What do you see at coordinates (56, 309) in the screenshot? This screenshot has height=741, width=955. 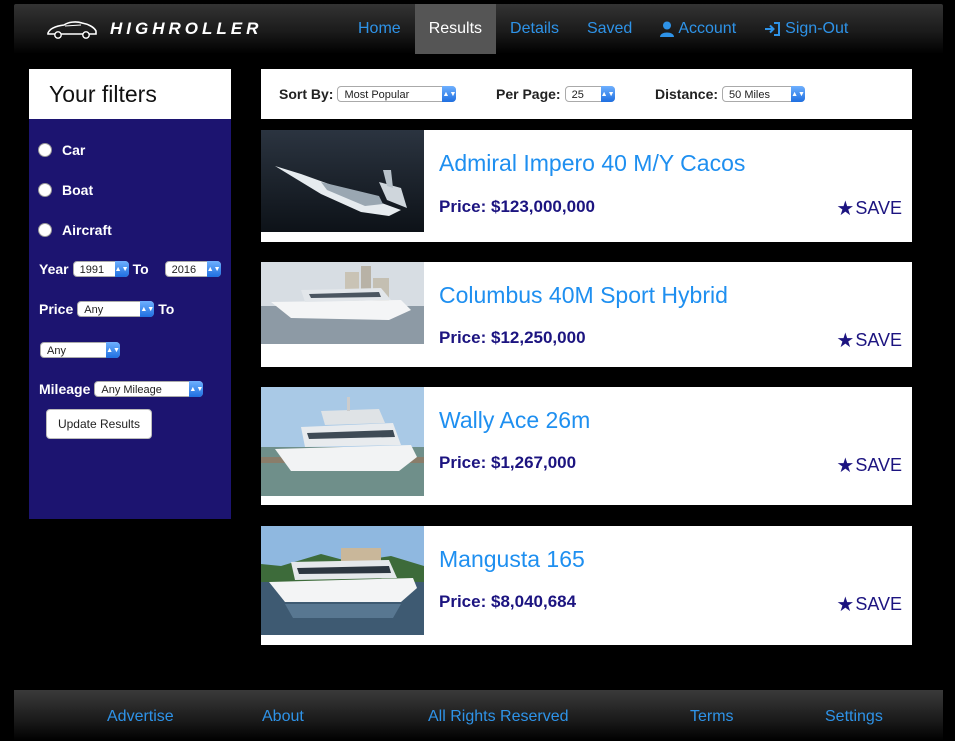 I see `price-label: Price` at bounding box center [56, 309].